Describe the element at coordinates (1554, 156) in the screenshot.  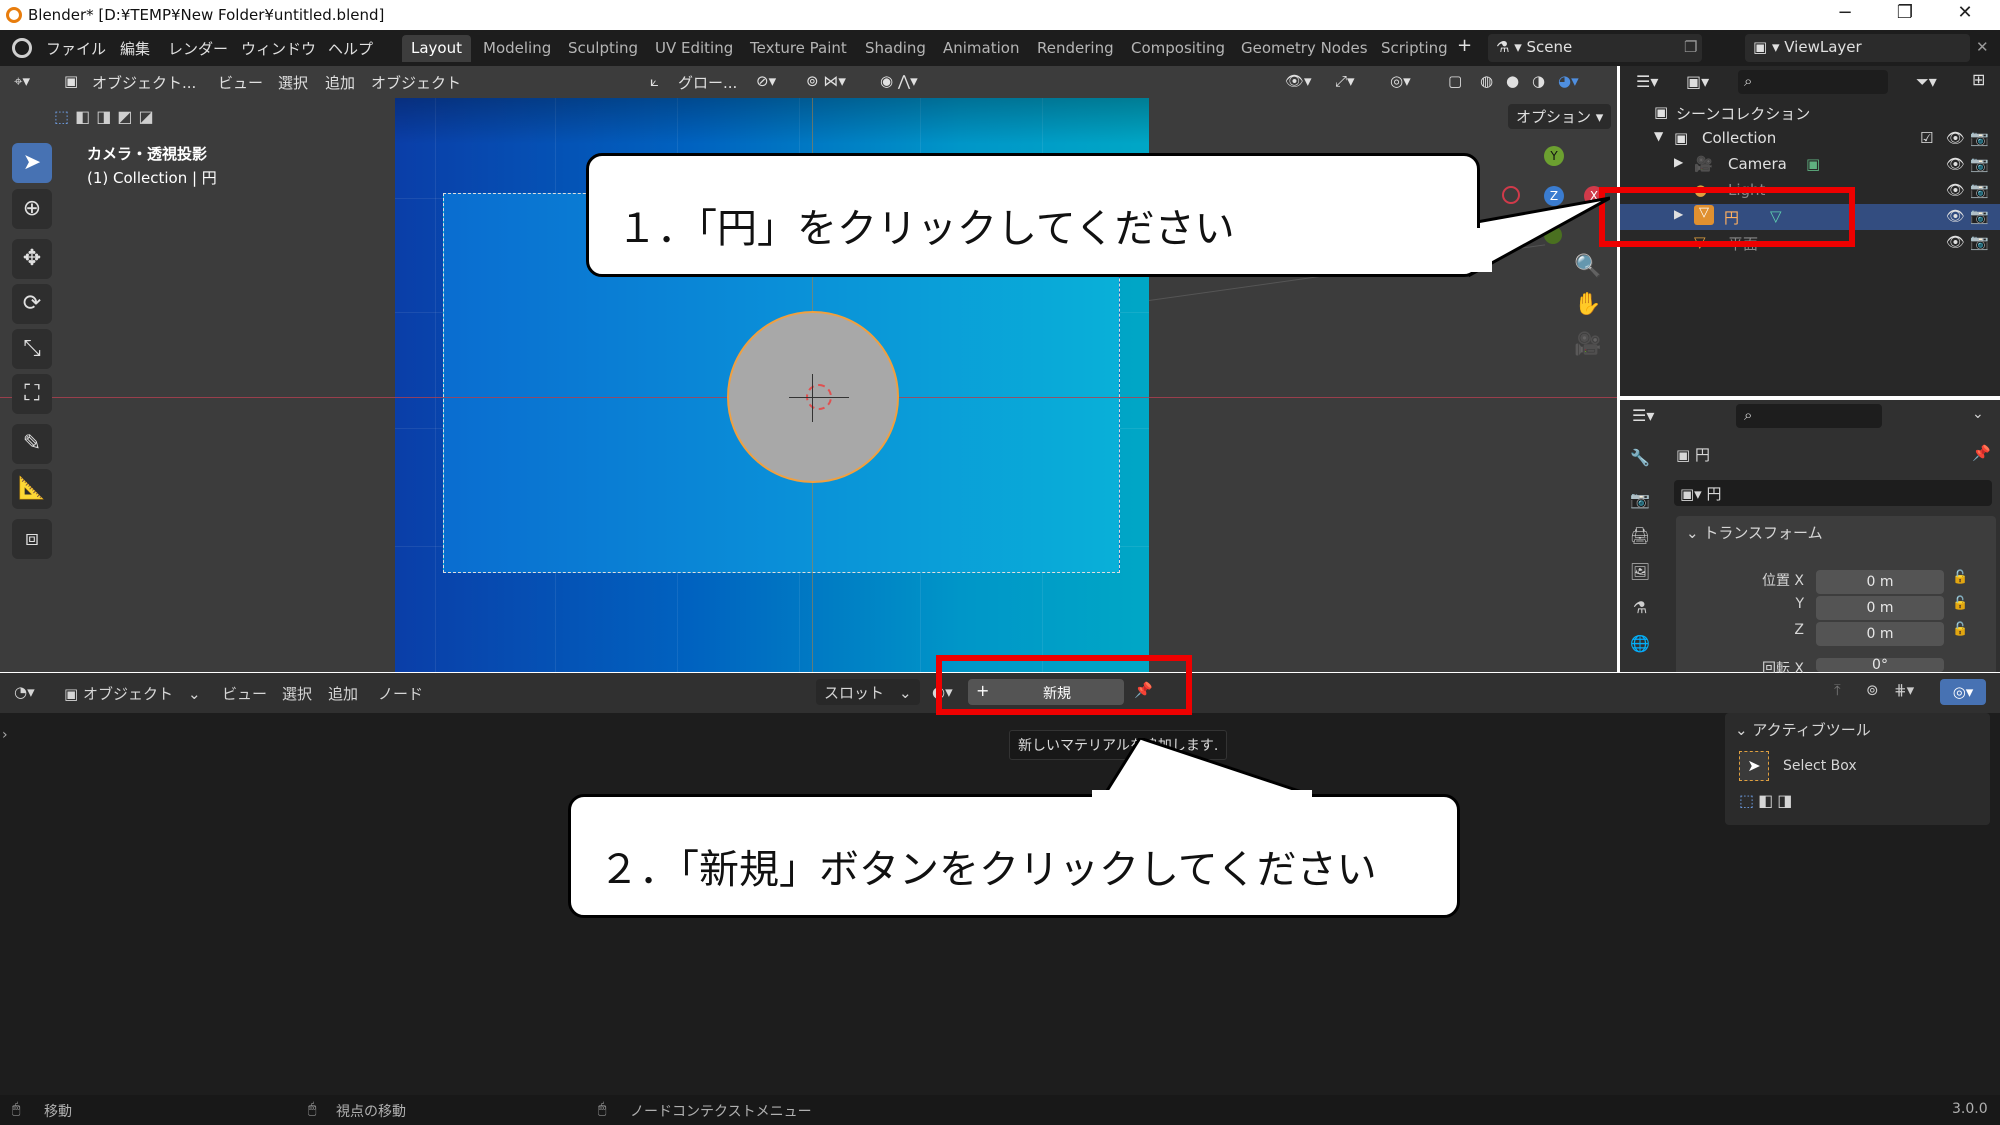
I see `gizmo-y-axis: Y` at that location.